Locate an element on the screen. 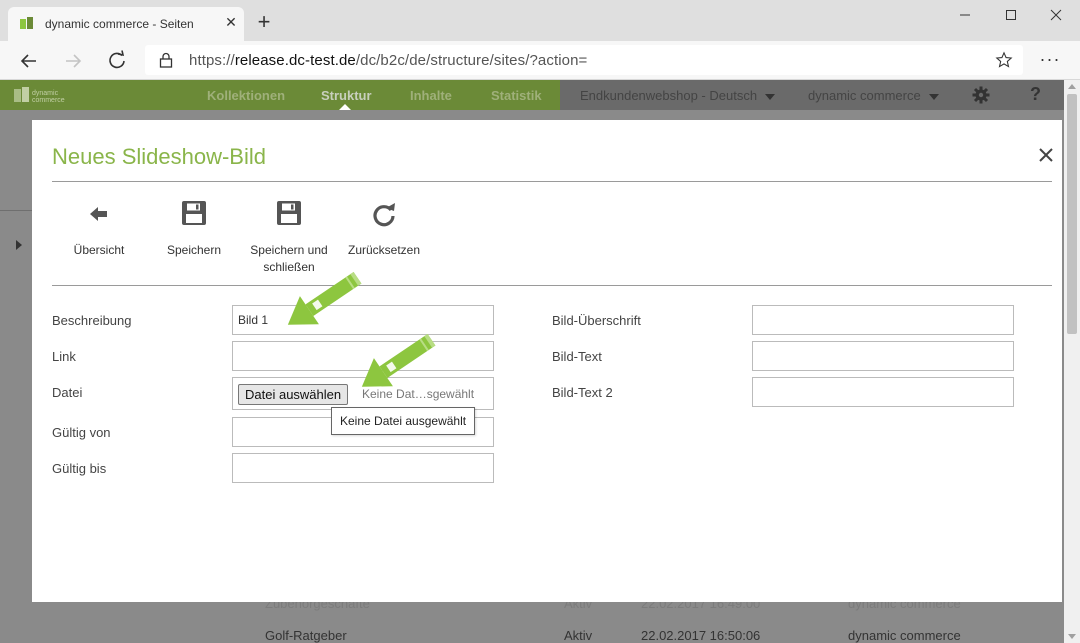 The height and width of the screenshot is (643, 1080). close-window-button is located at coordinates (1056, 15).